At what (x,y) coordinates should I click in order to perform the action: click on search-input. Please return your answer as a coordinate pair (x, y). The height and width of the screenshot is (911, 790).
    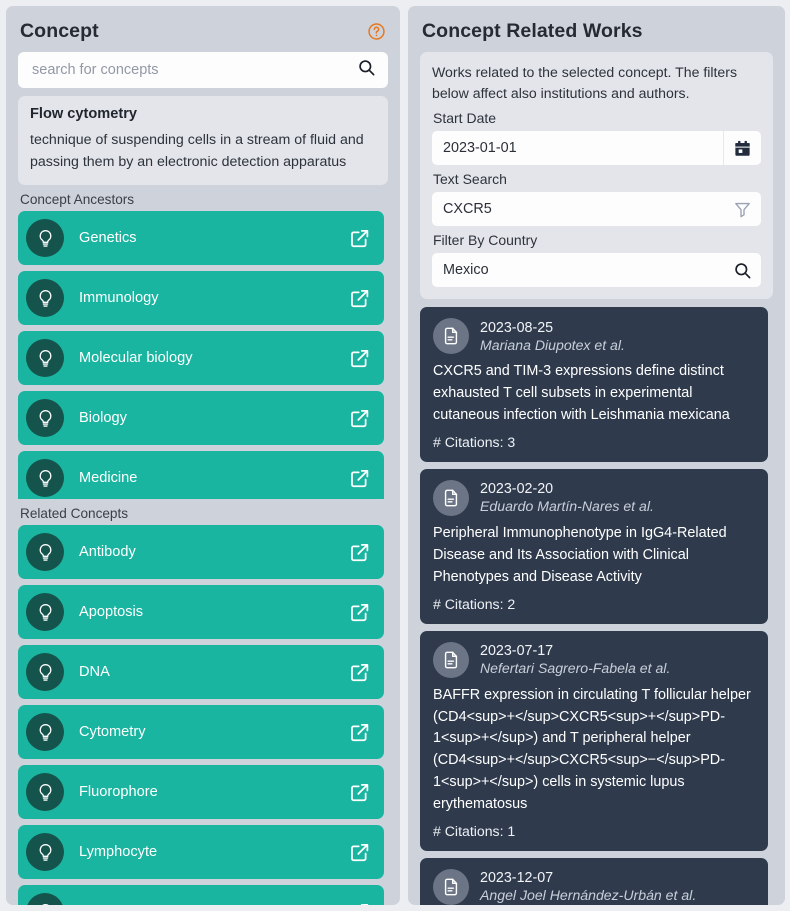
    Looking at the image, I should click on (194, 70).